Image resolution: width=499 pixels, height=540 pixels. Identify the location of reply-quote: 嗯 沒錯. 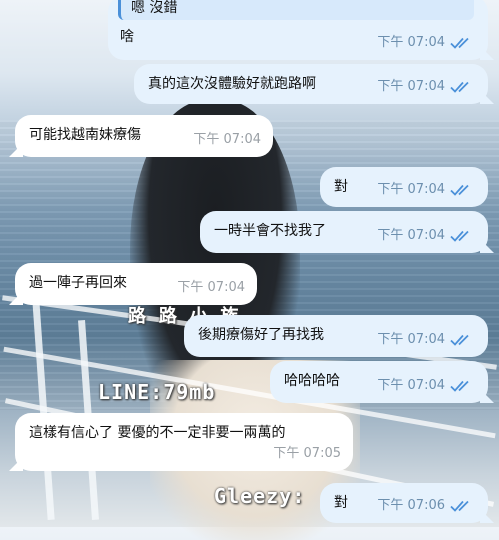
(296, 10).